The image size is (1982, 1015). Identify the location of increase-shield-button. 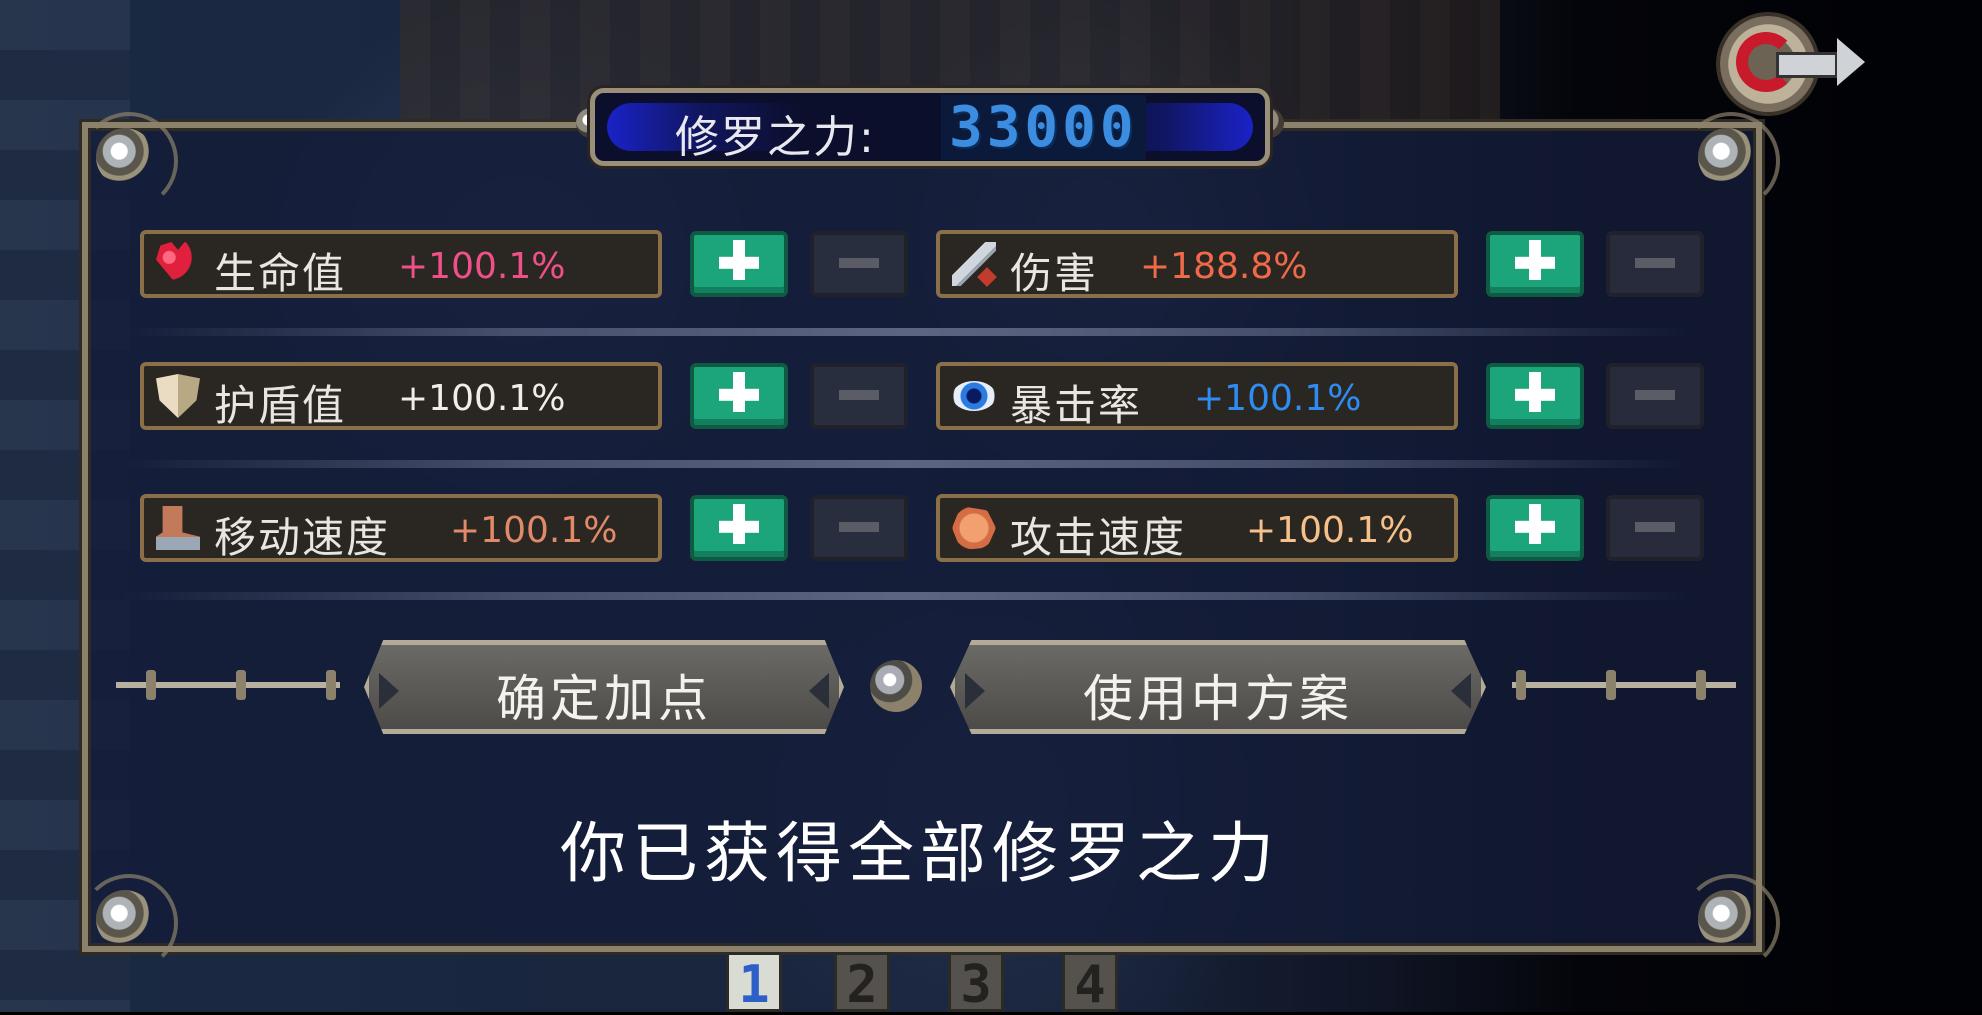
(739, 396).